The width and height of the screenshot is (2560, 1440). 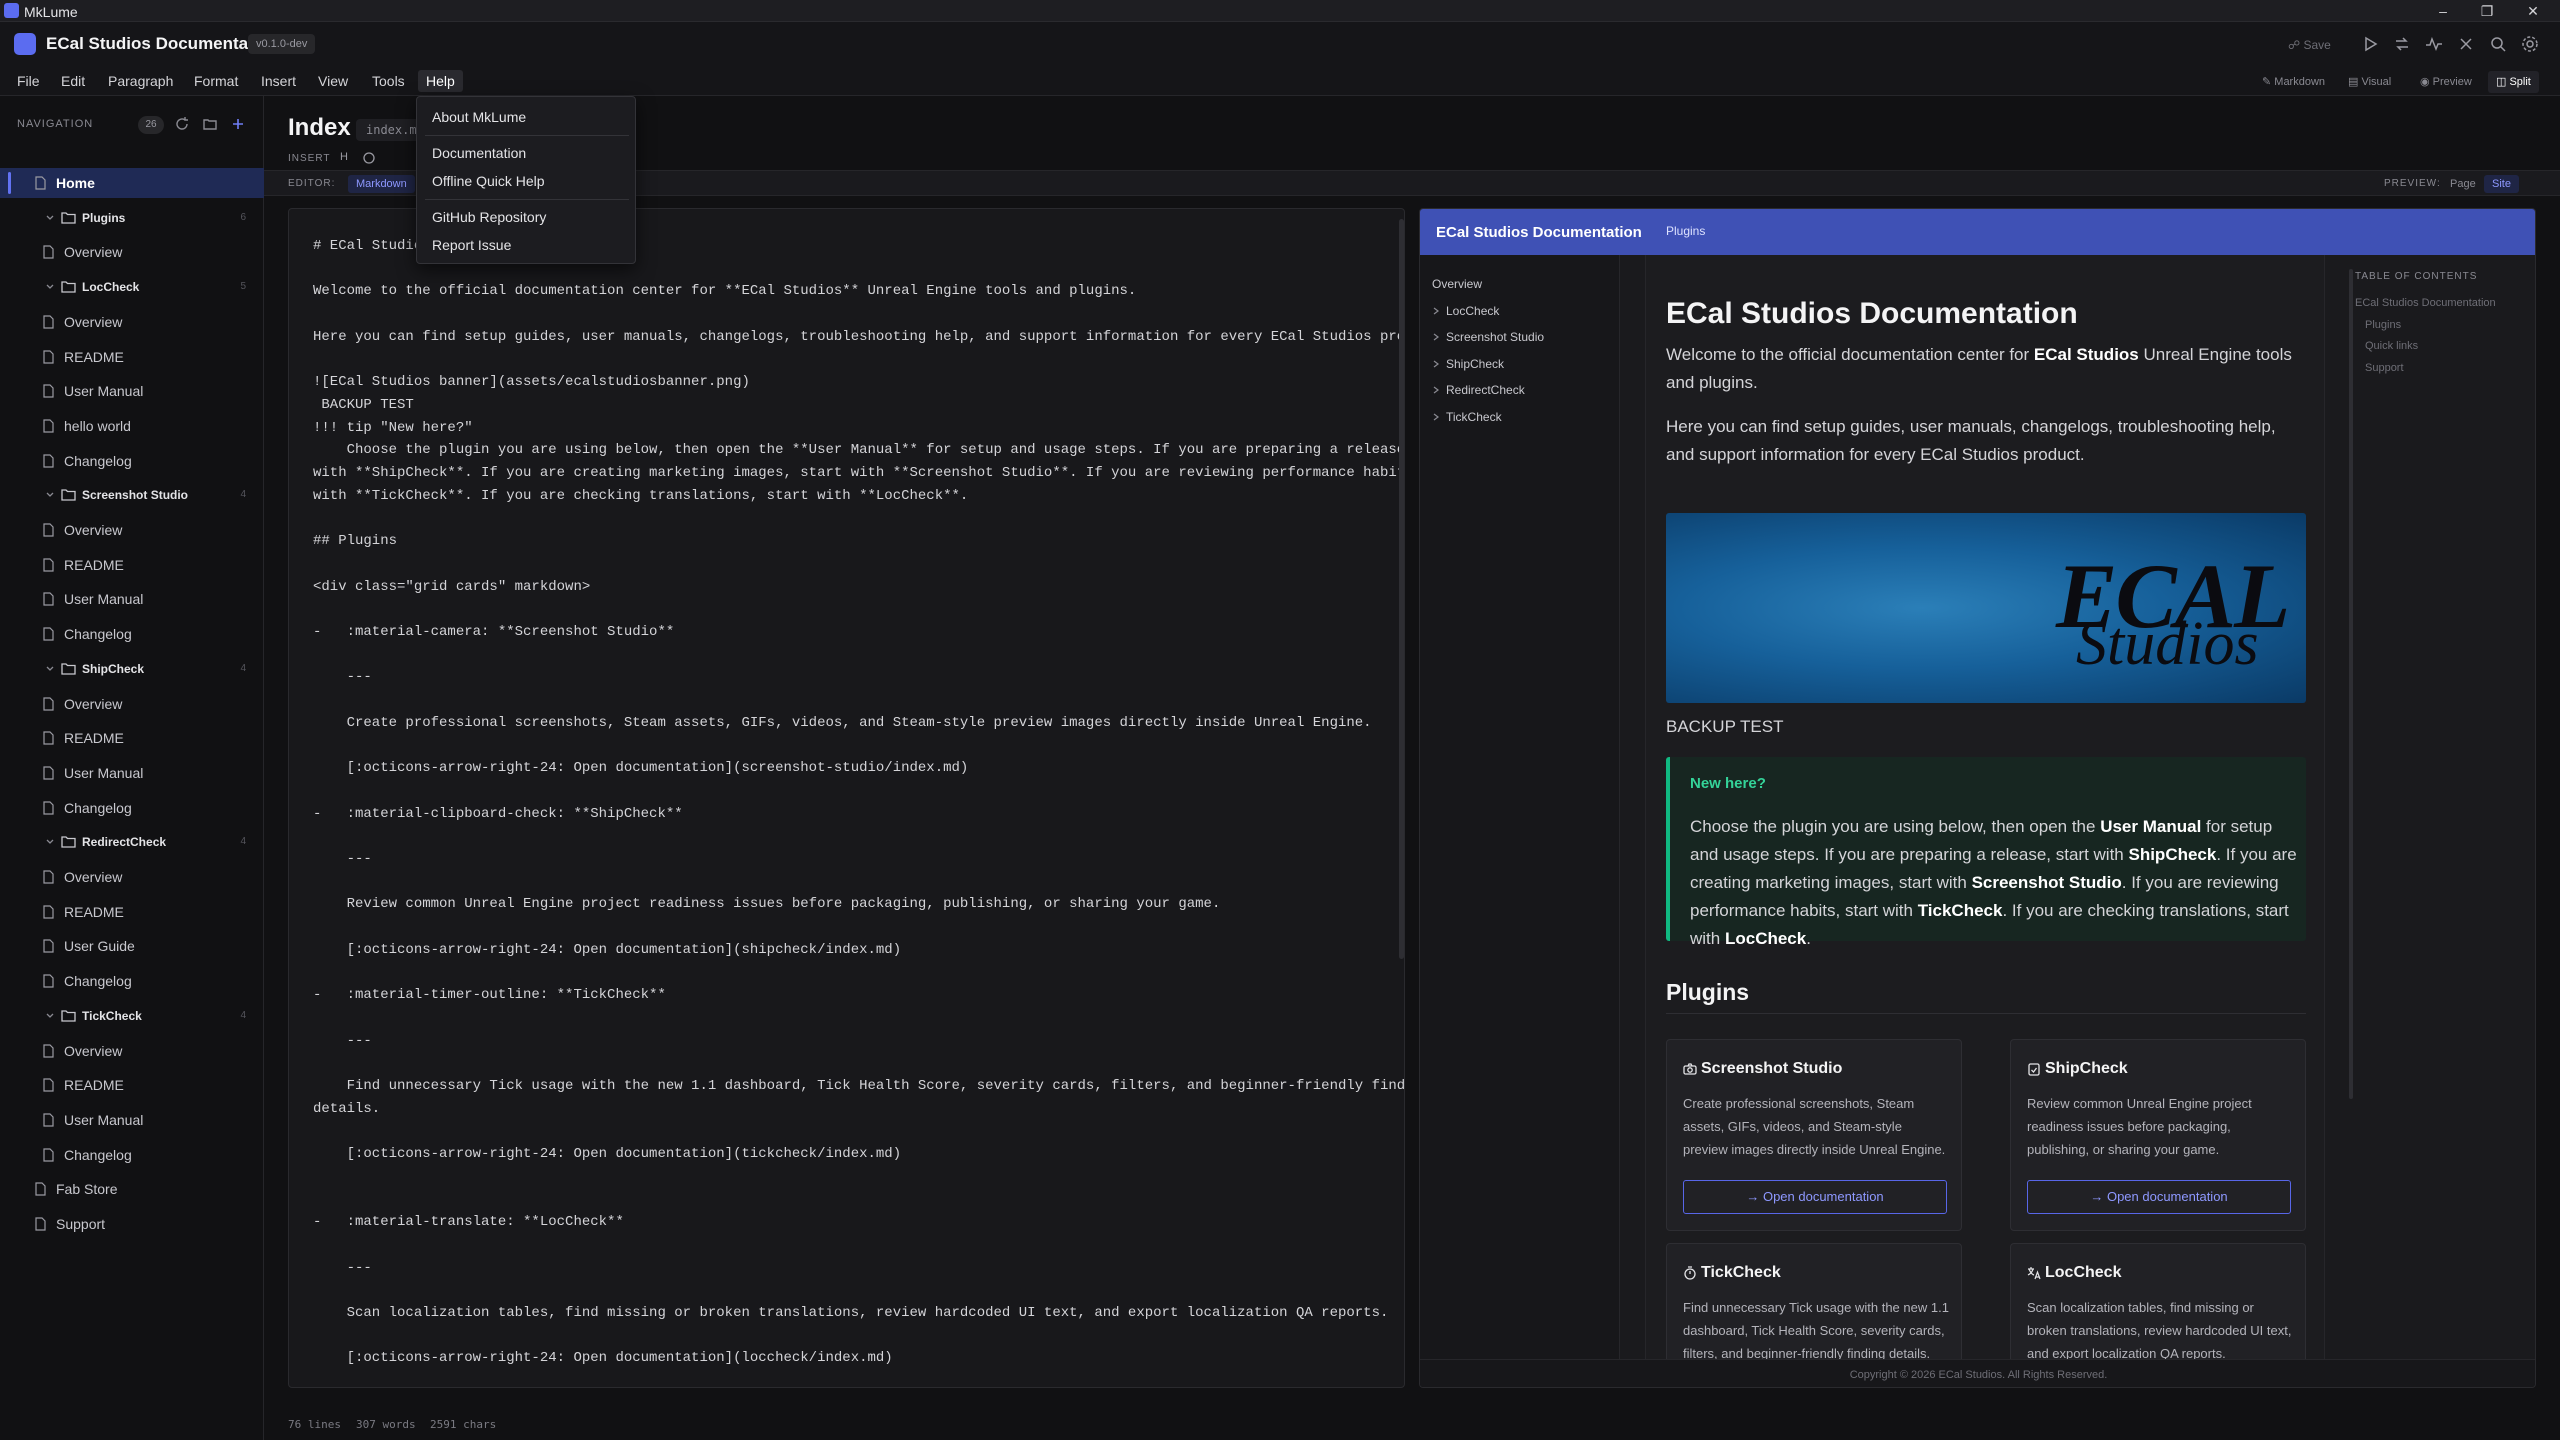 I want to click on sidebar-item-support: Support, so click(x=132, y=1224).